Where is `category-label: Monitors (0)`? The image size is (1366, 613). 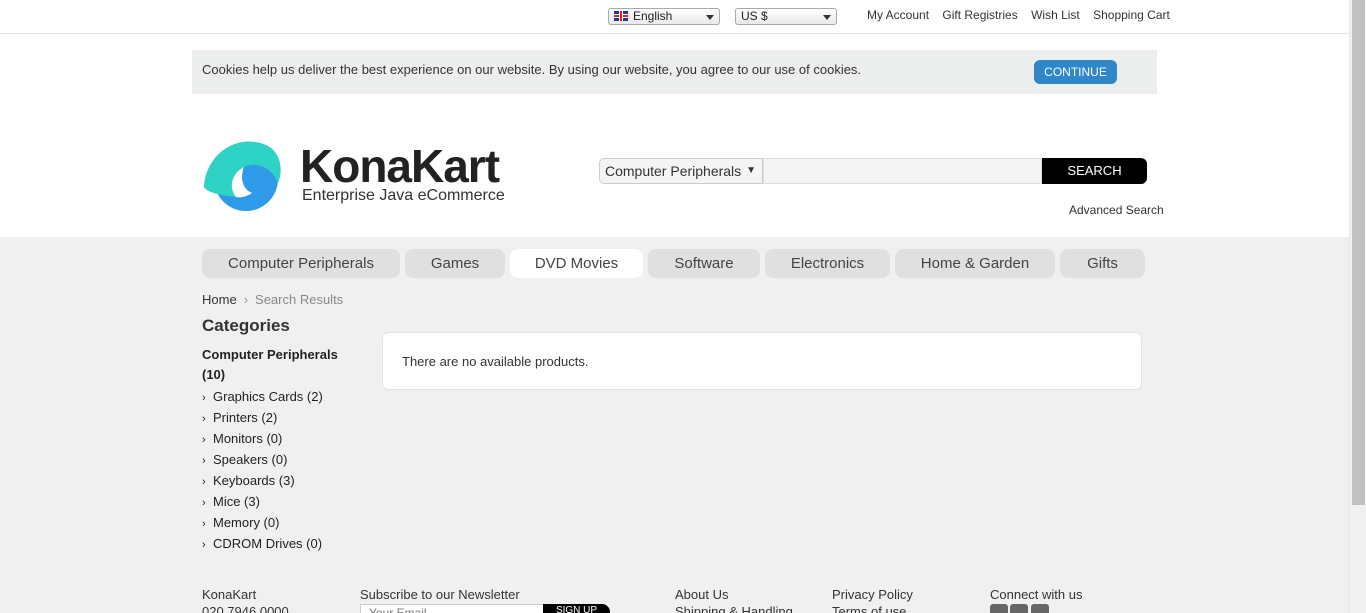
category-label: Monitors (0) is located at coordinates (248, 438).